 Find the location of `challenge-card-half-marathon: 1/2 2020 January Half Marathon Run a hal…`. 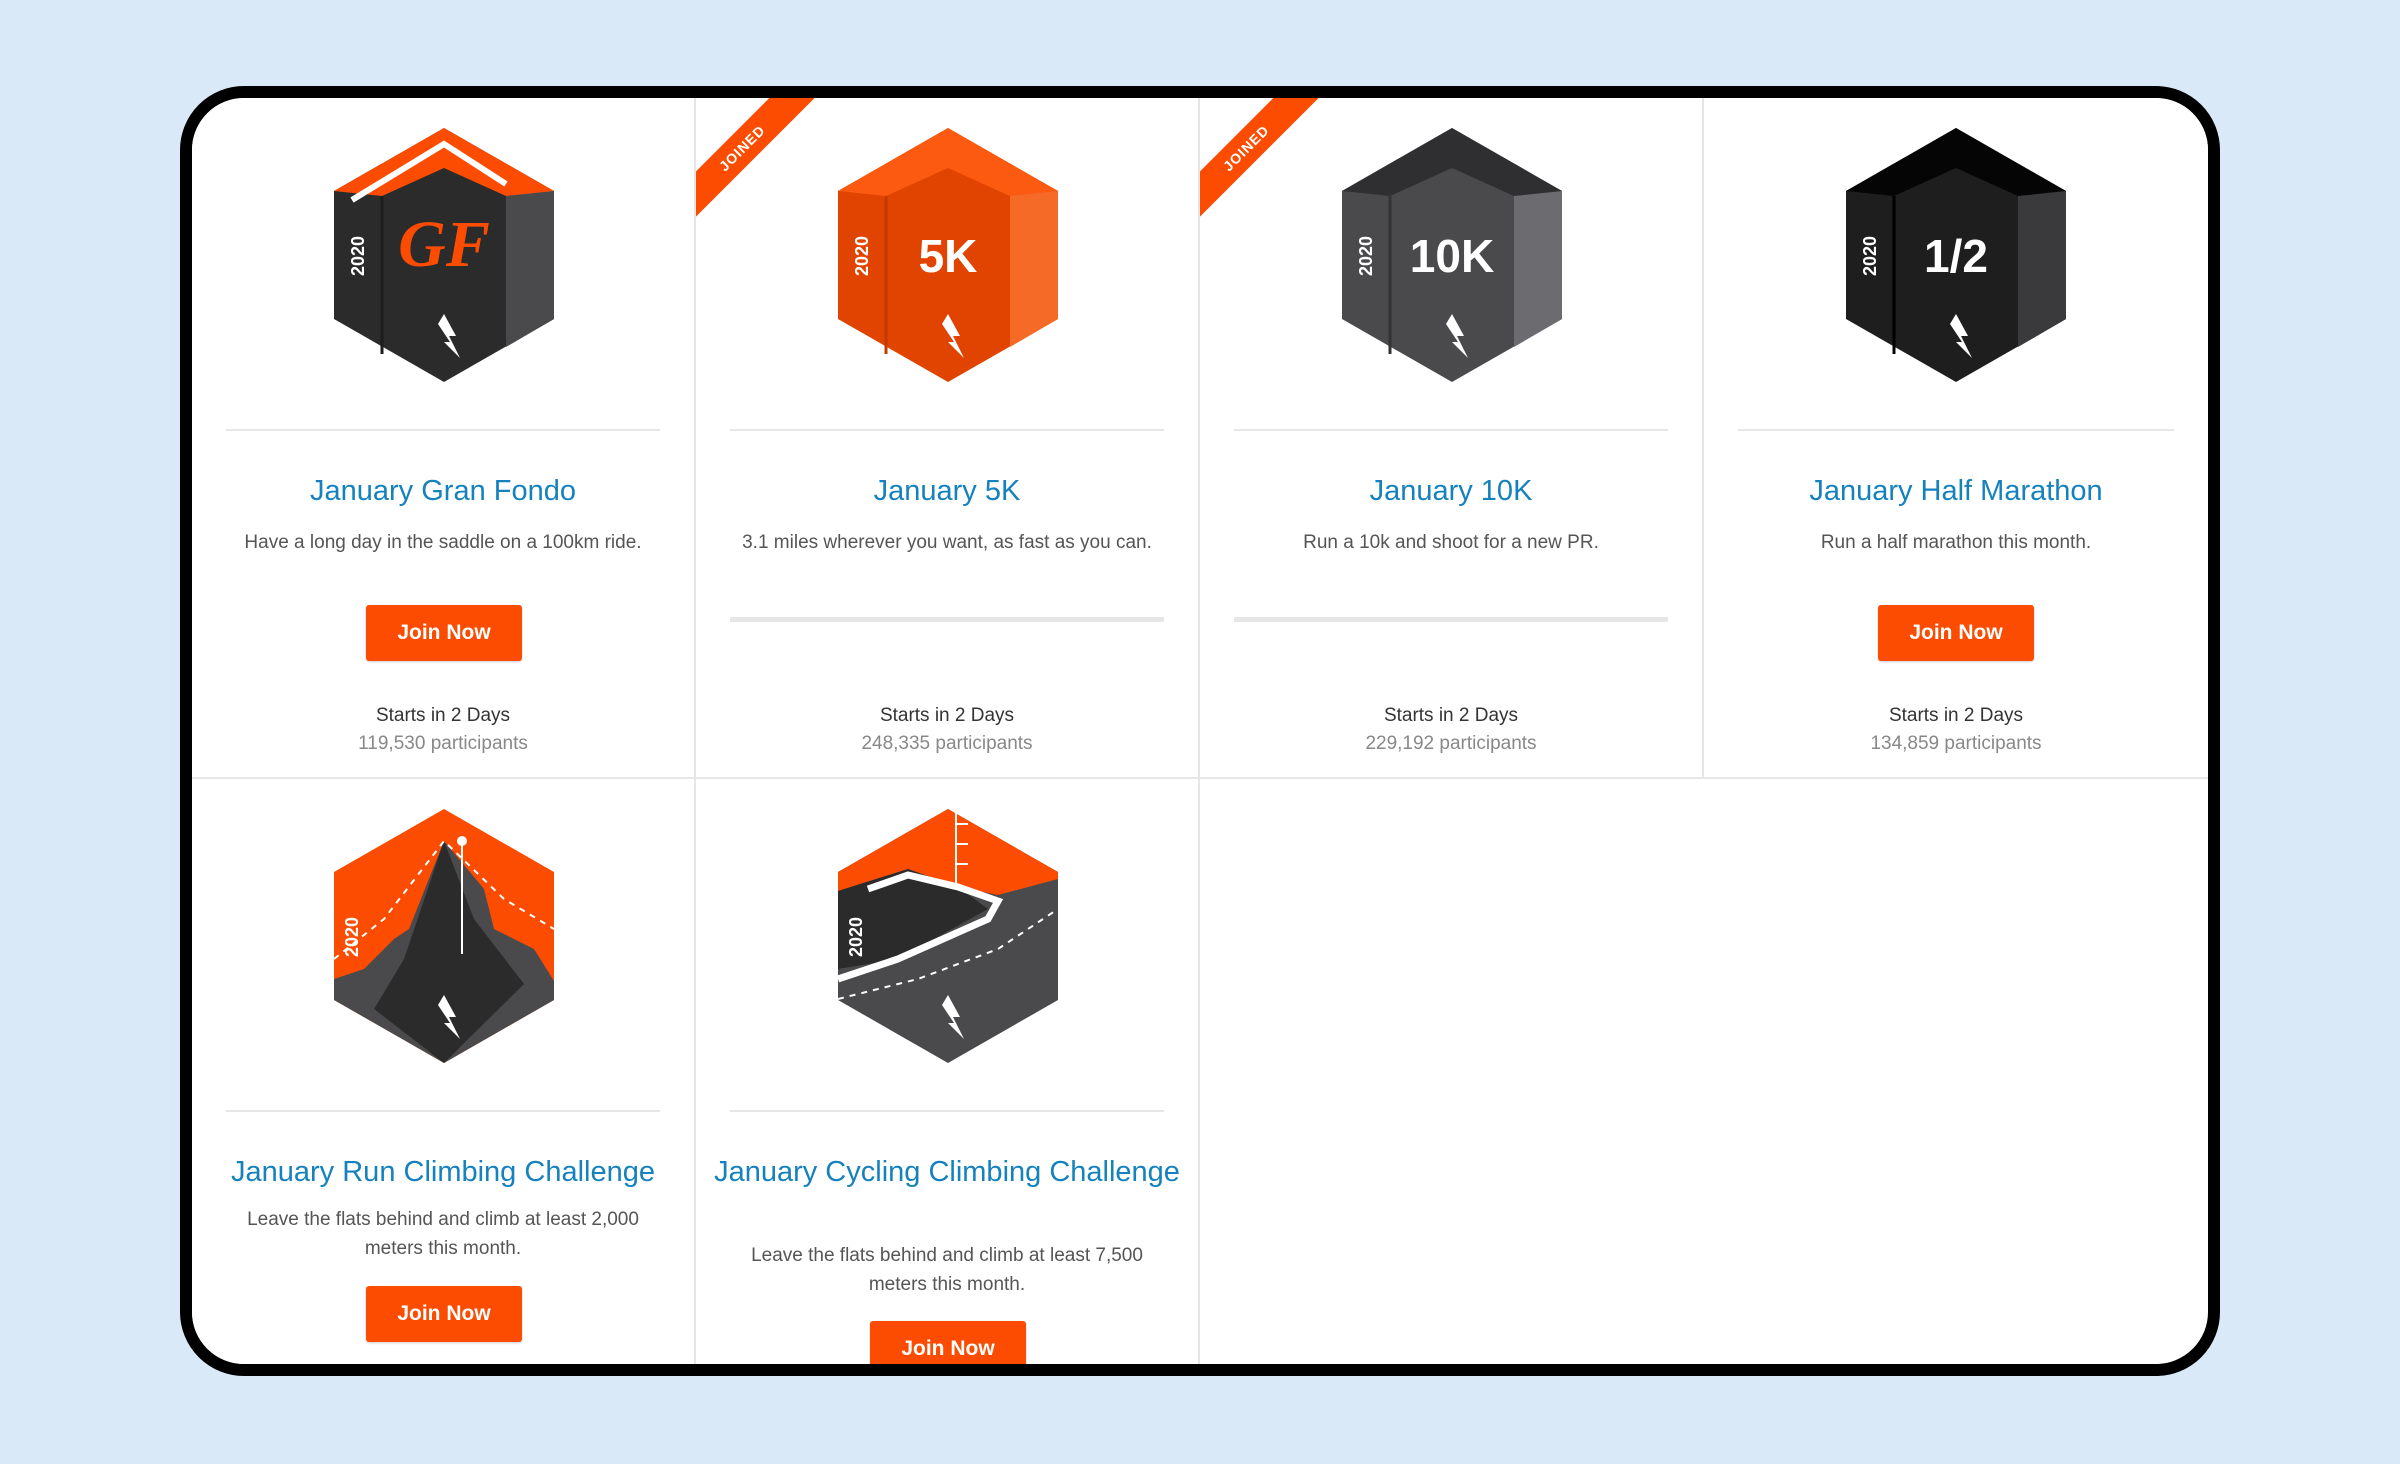

challenge-card-half-marathon: 1/2 2020 January Half Marathon Run a hal… is located at coordinates (1956, 438).